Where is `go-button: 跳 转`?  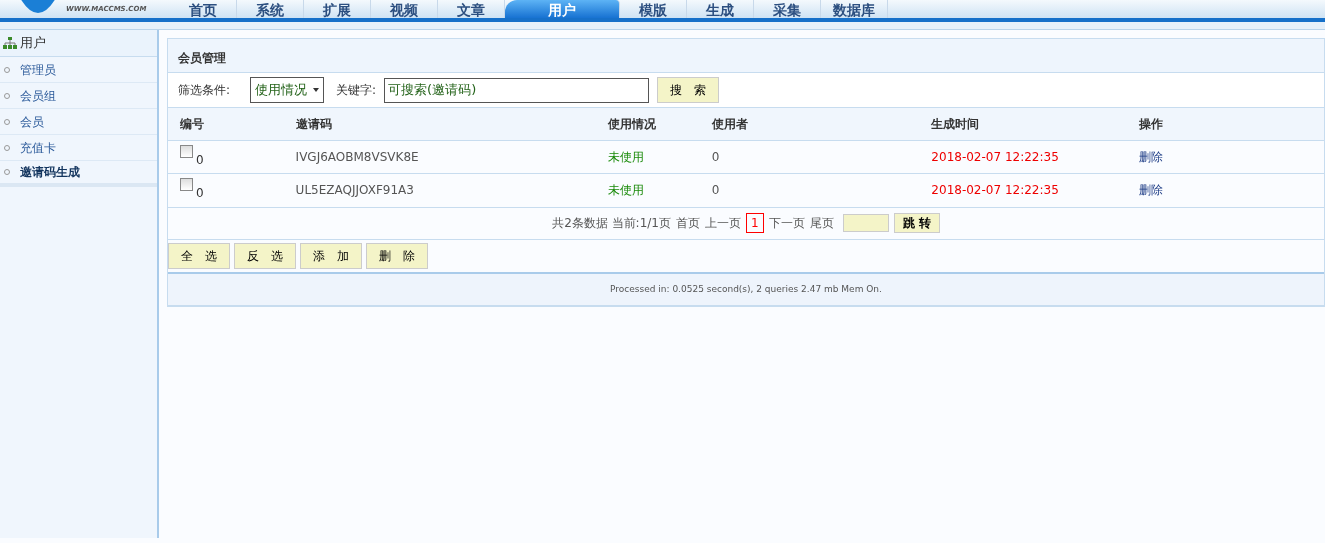
go-button: 跳 转 is located at coordinates (916, 223).